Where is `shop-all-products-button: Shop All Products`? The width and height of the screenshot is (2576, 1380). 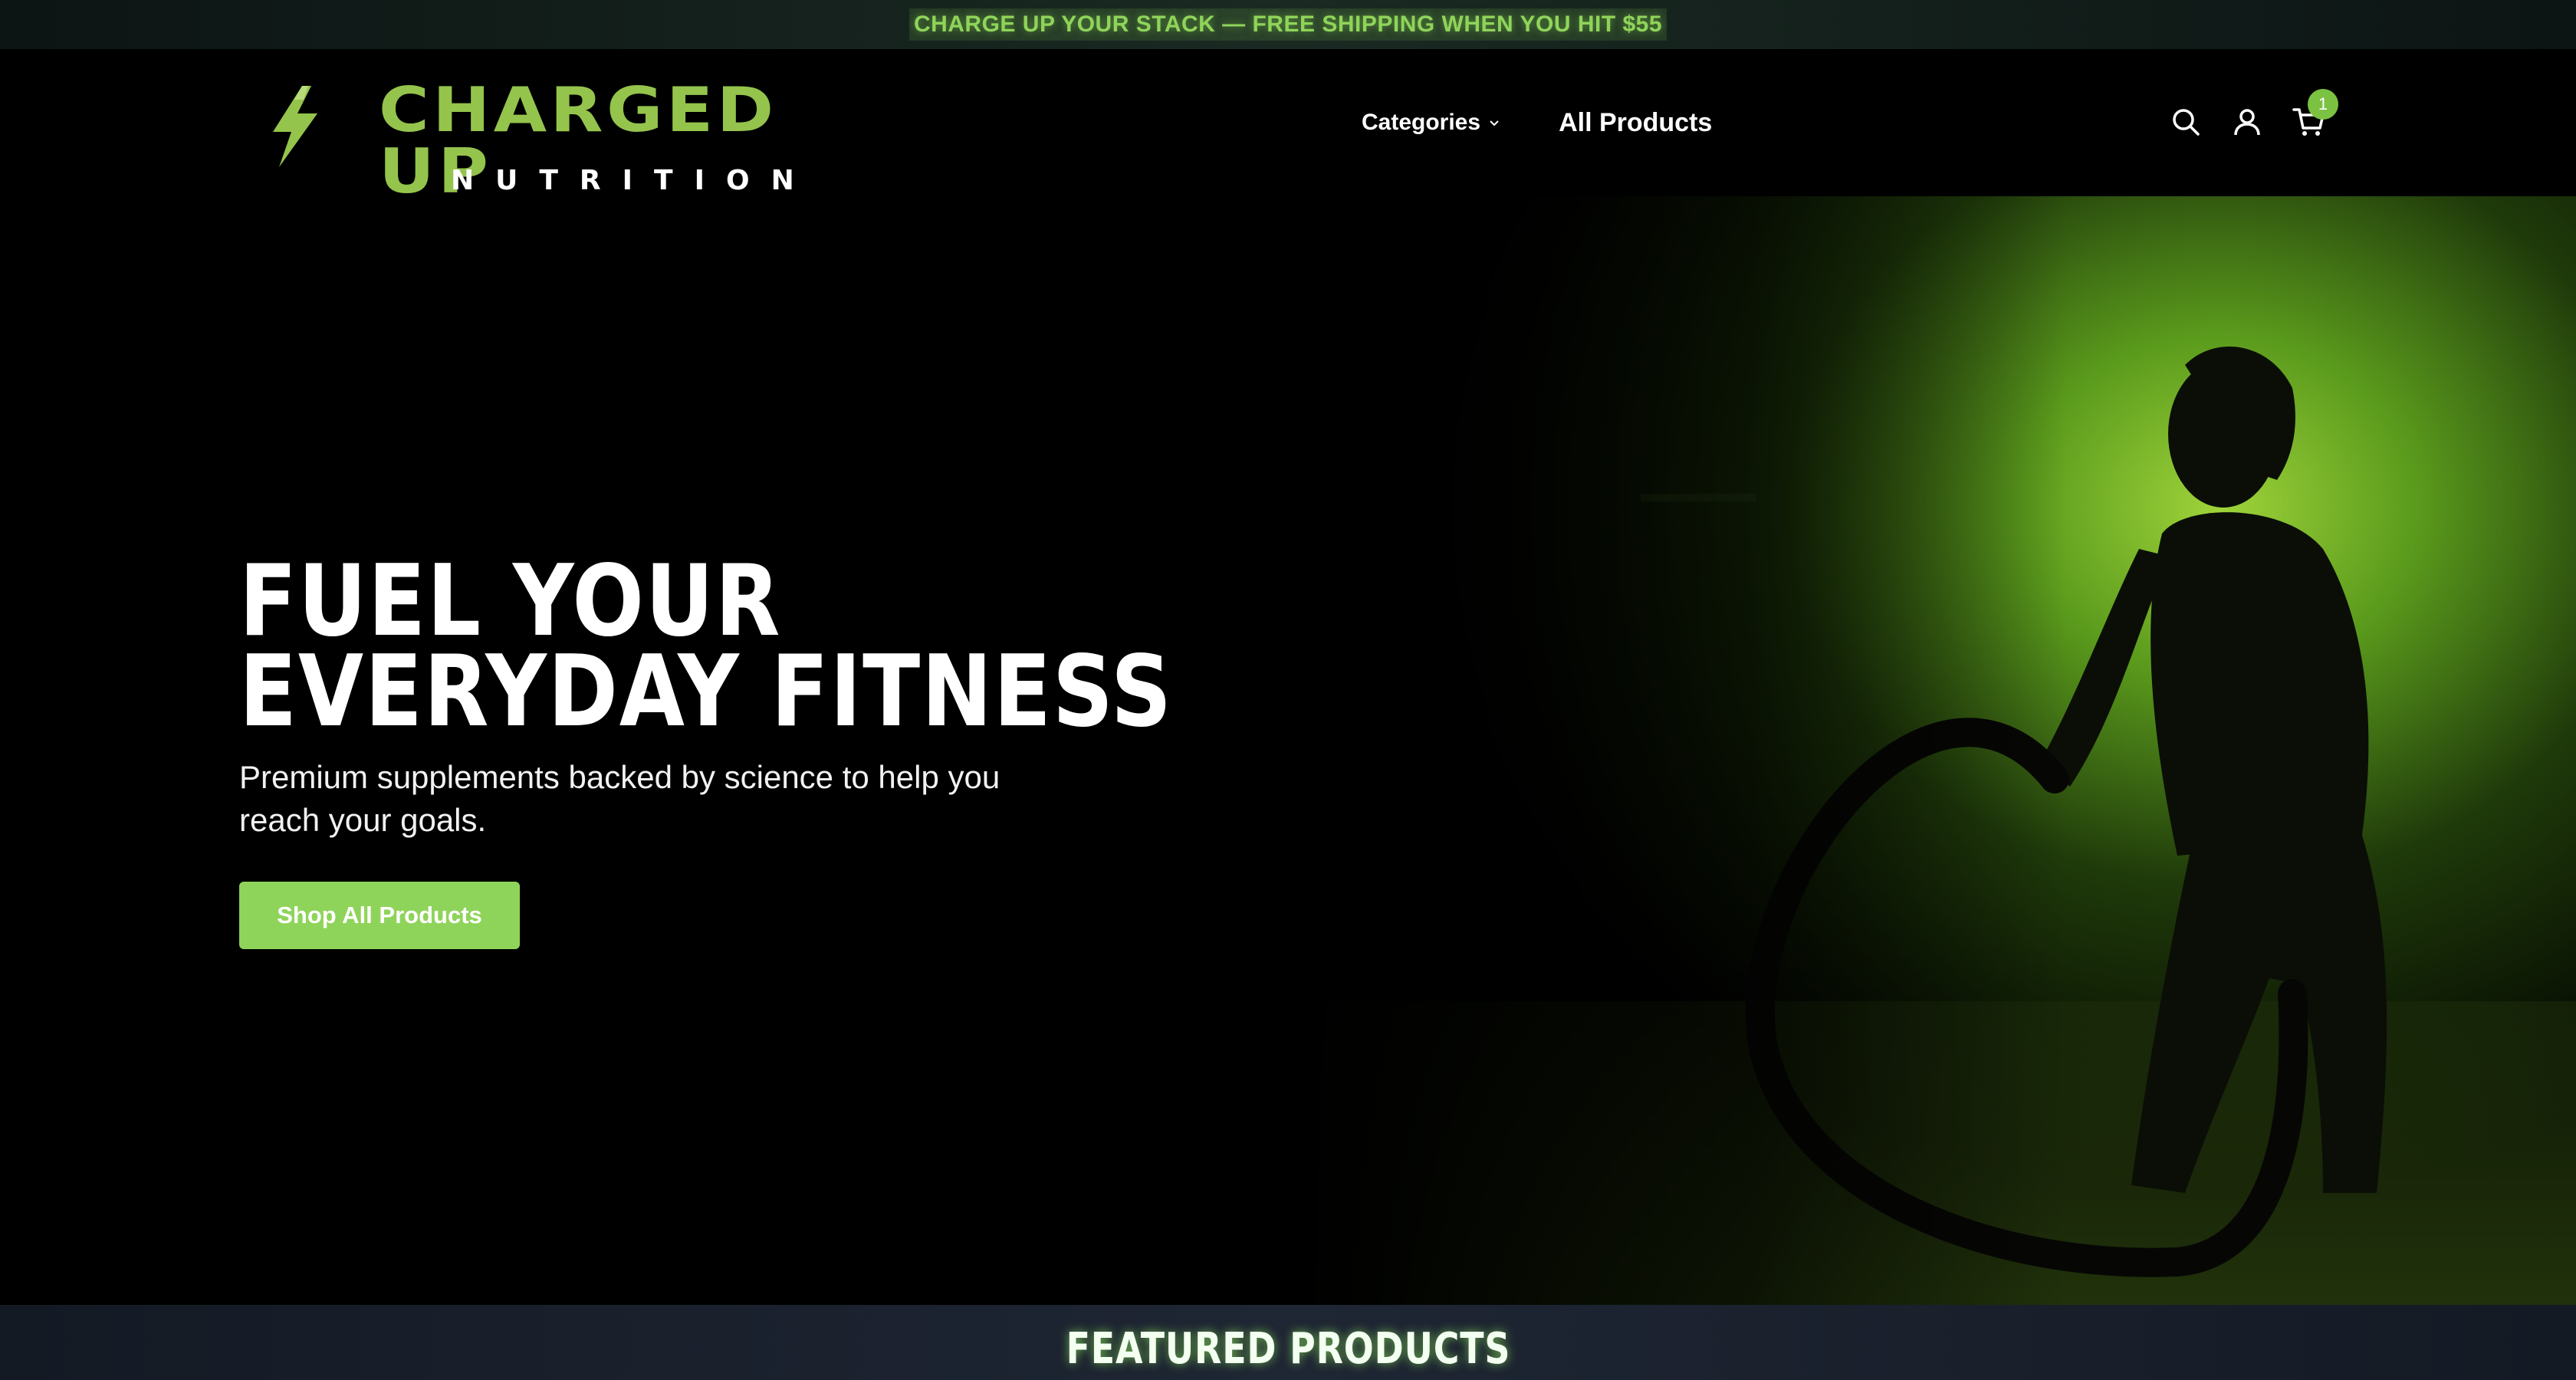
shop-all-products-button: Shop All Products is located at coordinates (379, 916).